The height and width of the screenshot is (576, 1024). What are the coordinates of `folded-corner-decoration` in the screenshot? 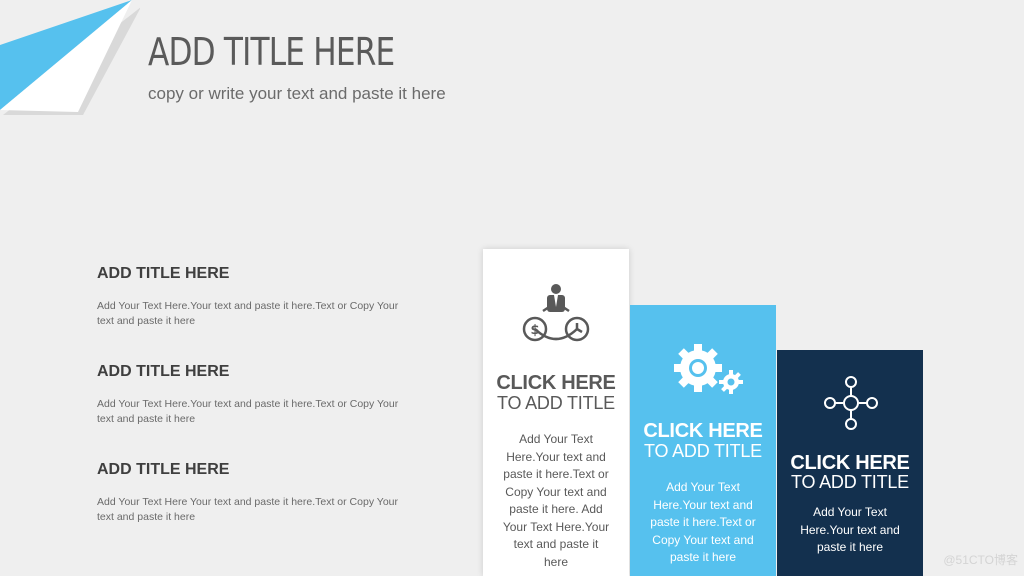 It's located at (70, 57).